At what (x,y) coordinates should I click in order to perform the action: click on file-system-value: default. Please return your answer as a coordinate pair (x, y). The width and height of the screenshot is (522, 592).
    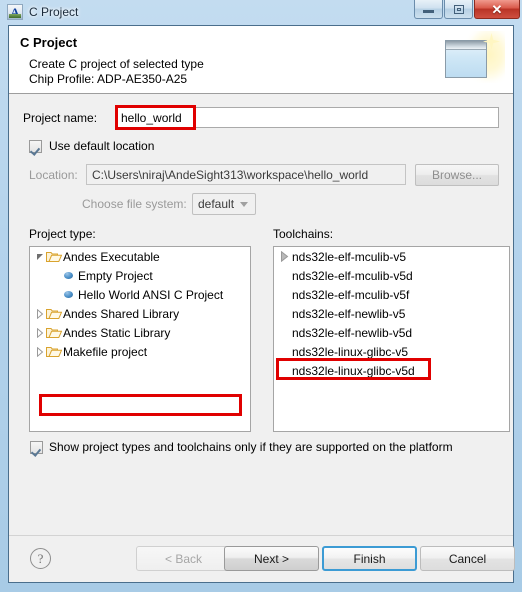
    Looking at the image, I should click on (216, 204).